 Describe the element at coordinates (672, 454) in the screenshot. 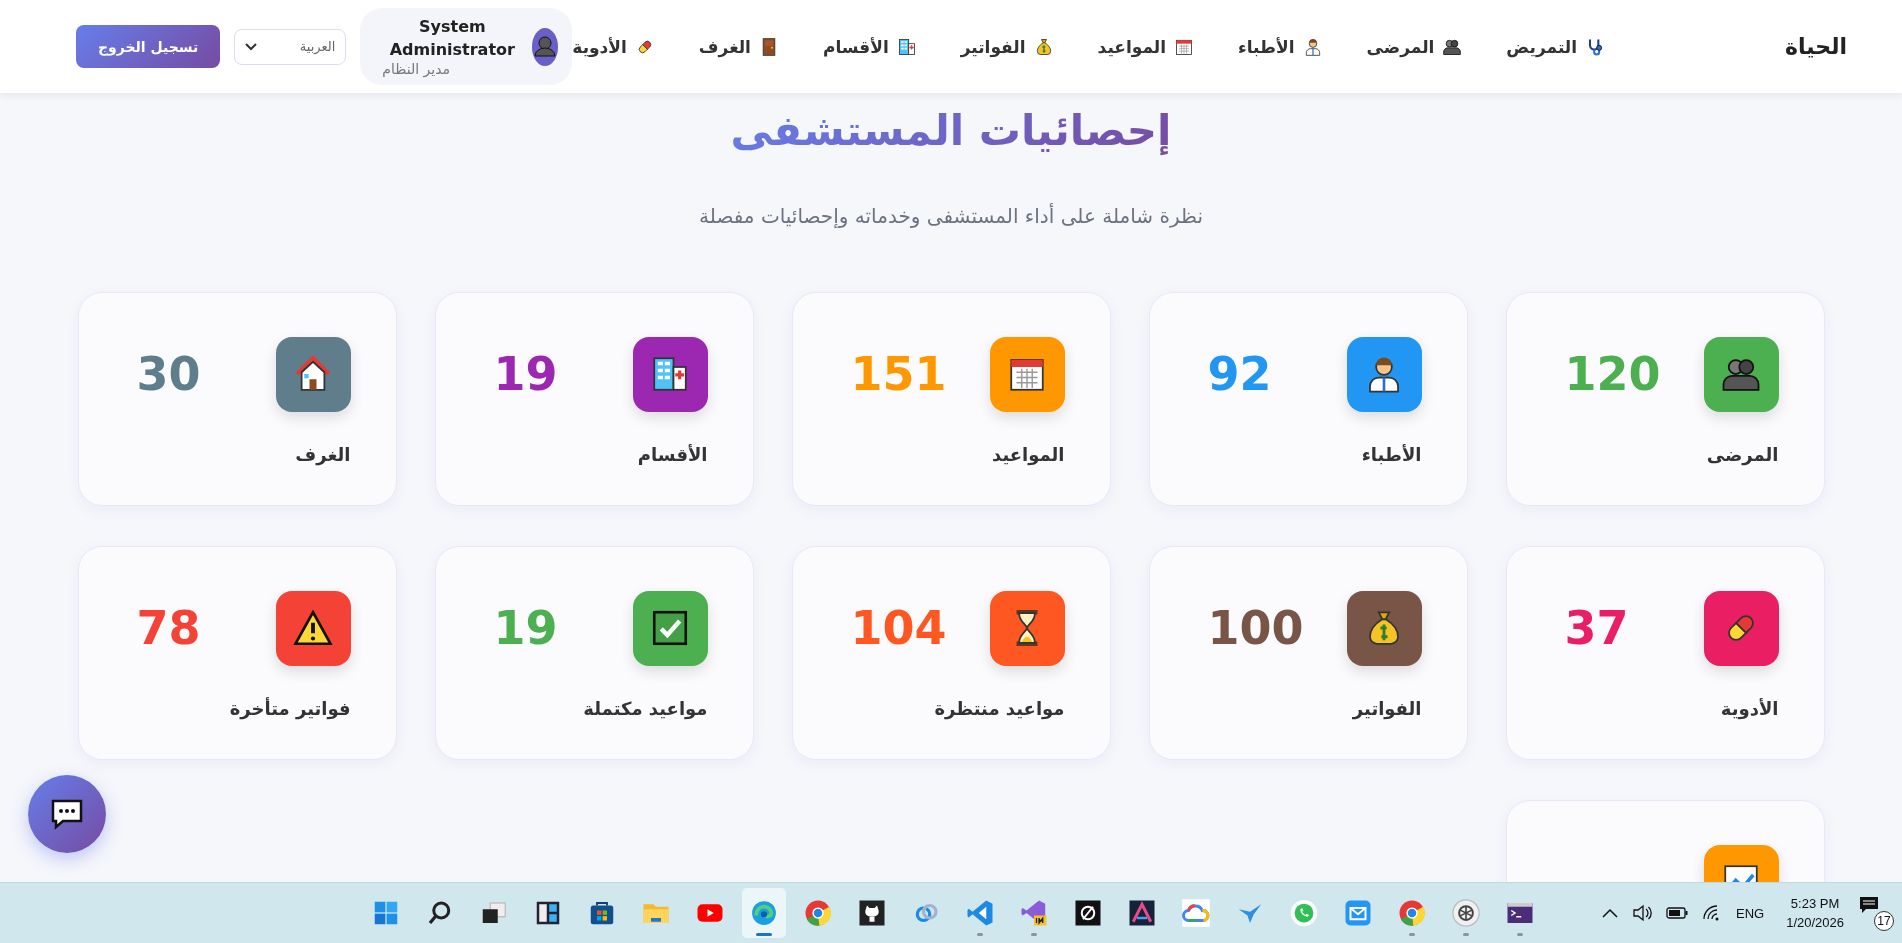

I see `stat-label: الأقسام` at that location.